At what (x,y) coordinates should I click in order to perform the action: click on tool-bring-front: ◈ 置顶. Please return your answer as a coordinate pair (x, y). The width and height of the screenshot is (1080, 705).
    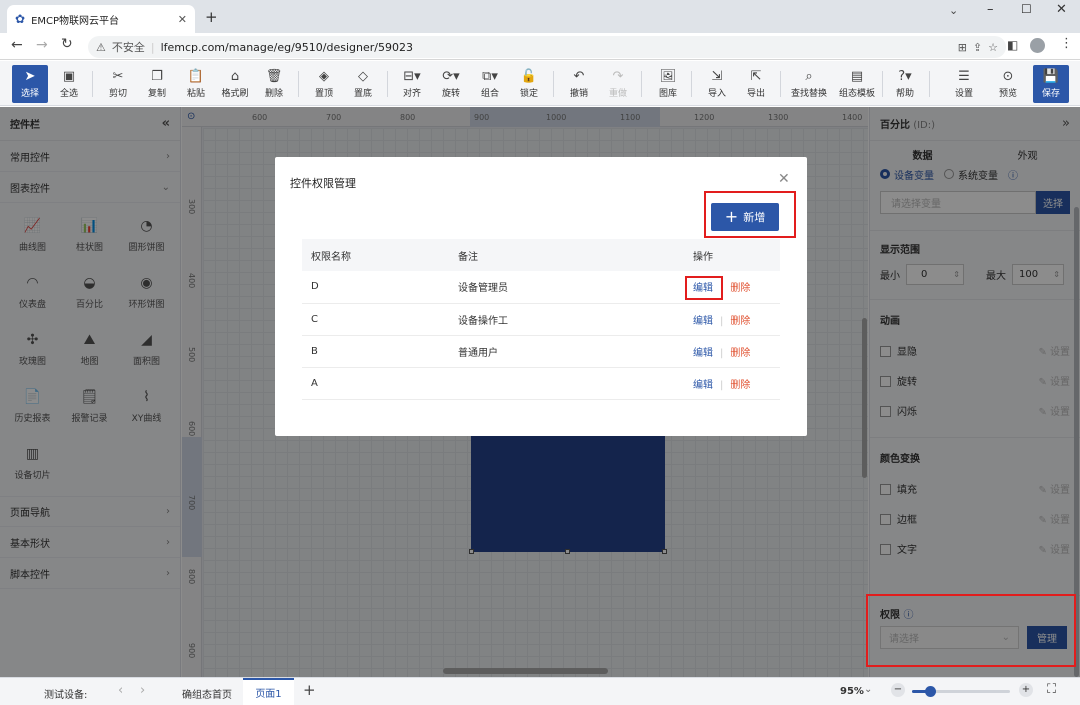
    Looking at the image, I should click on (324, 84).